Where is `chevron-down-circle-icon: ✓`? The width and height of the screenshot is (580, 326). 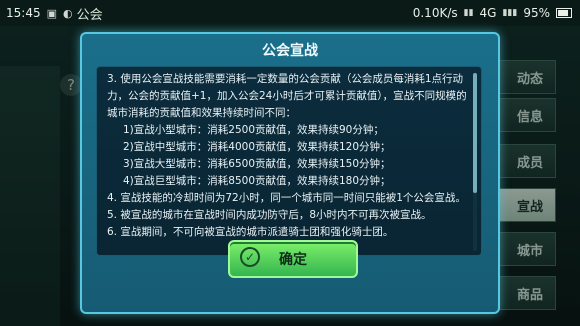 chevron-down-circle-icon: ✓ is located at coordinates (250, 257).